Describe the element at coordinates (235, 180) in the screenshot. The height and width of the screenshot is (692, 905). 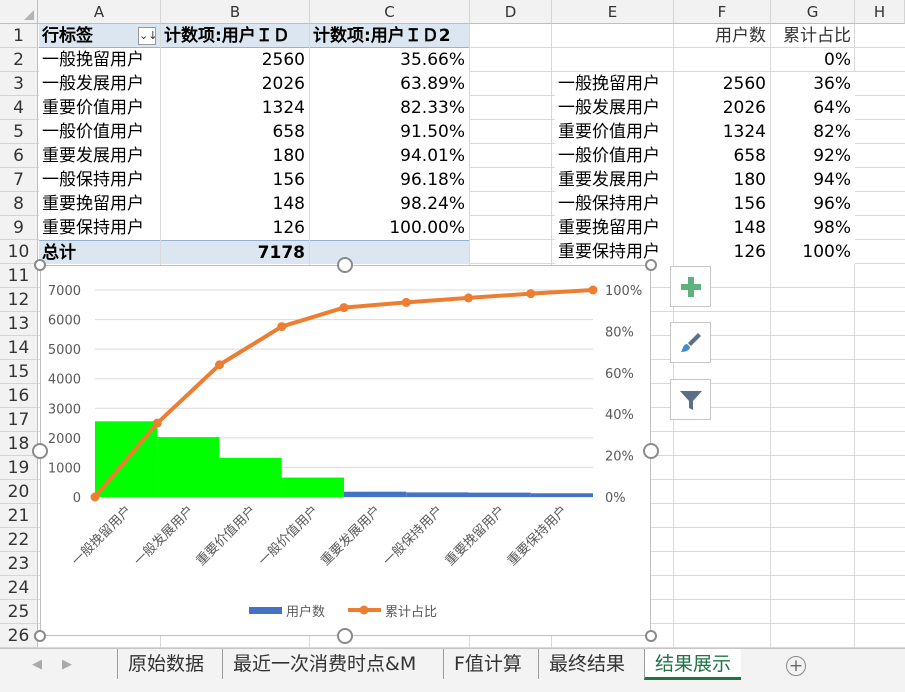
I see `pivot-row-count: 156` at that location.